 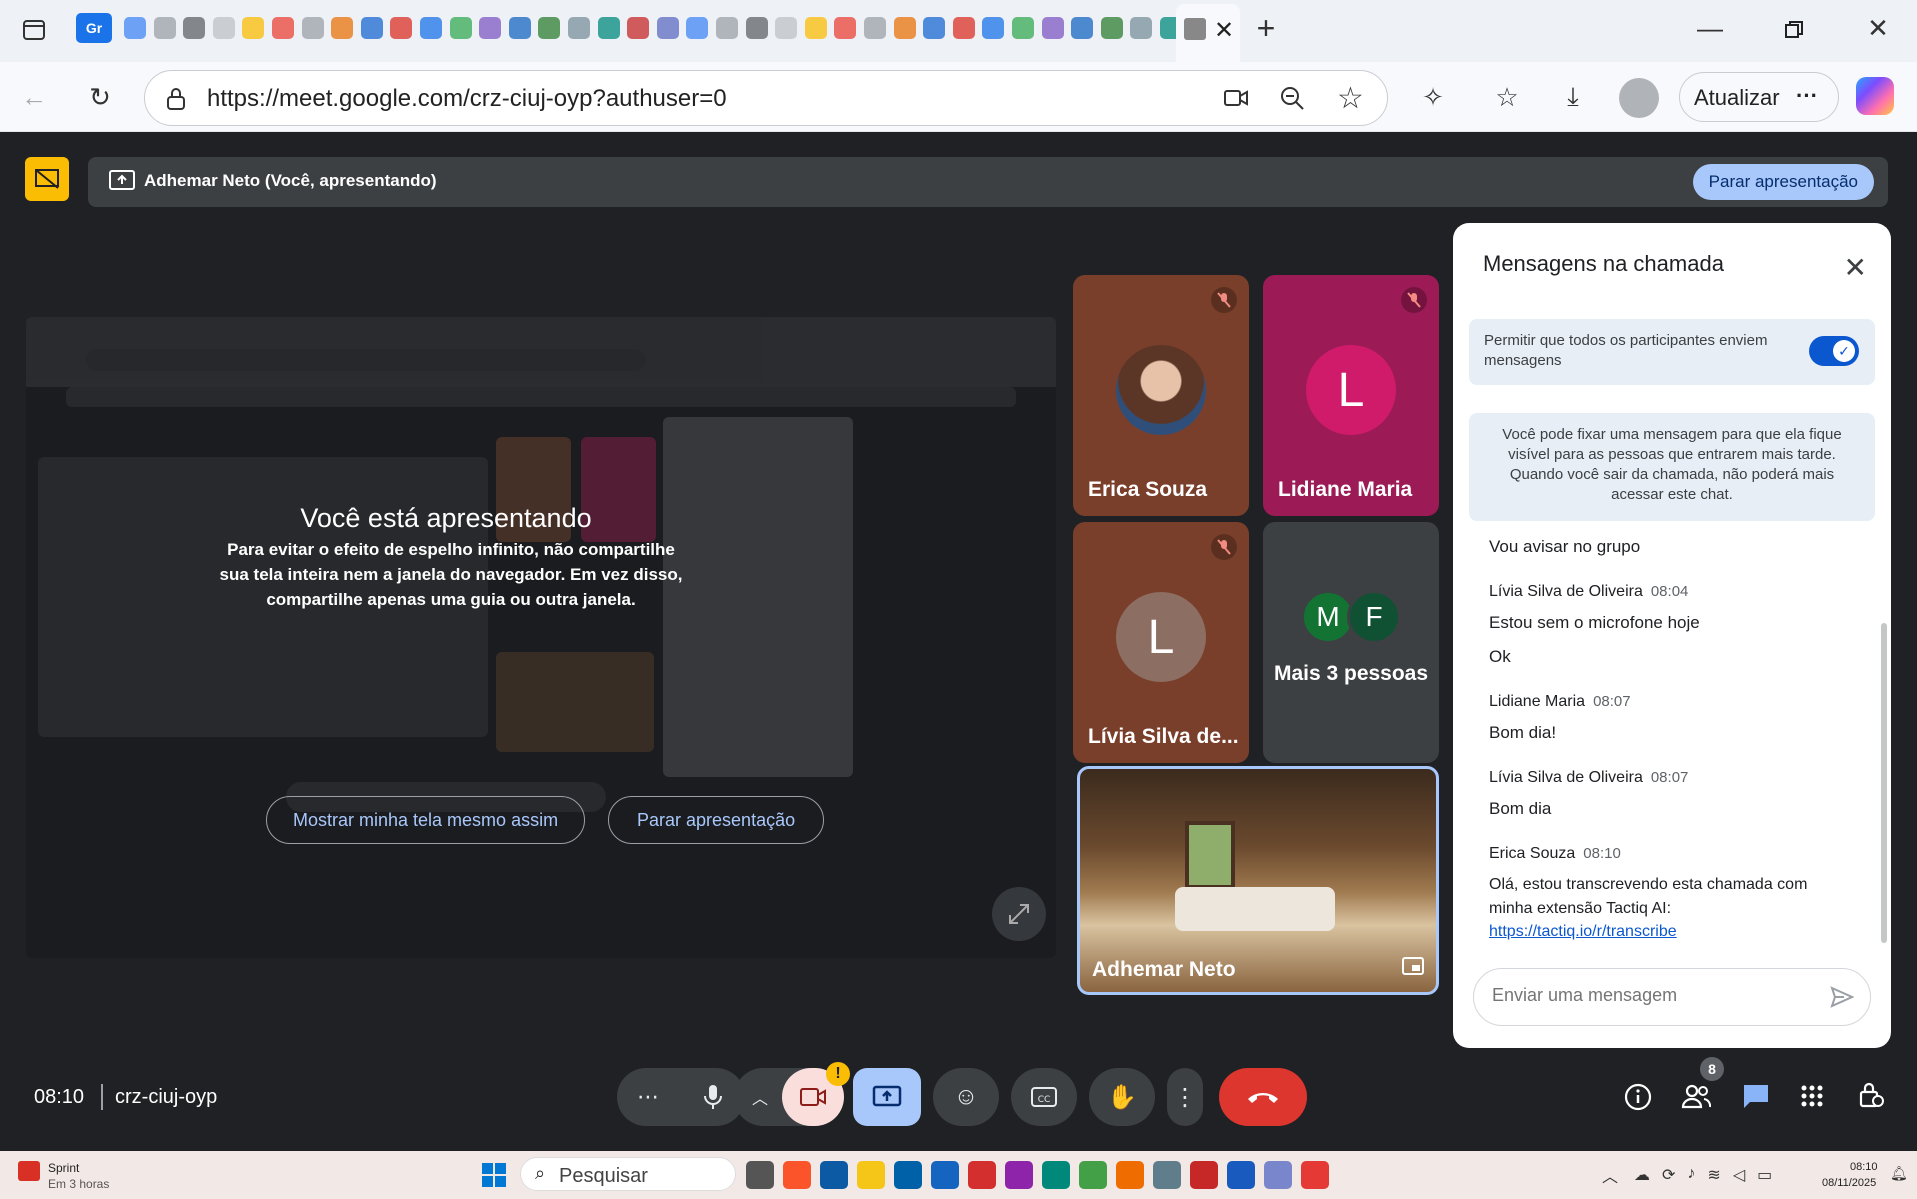 What do you see at coordinates (1739, 1175) in the screenshot?
I see `volume-icon: ◁` at bounding box center [1739, 1175].